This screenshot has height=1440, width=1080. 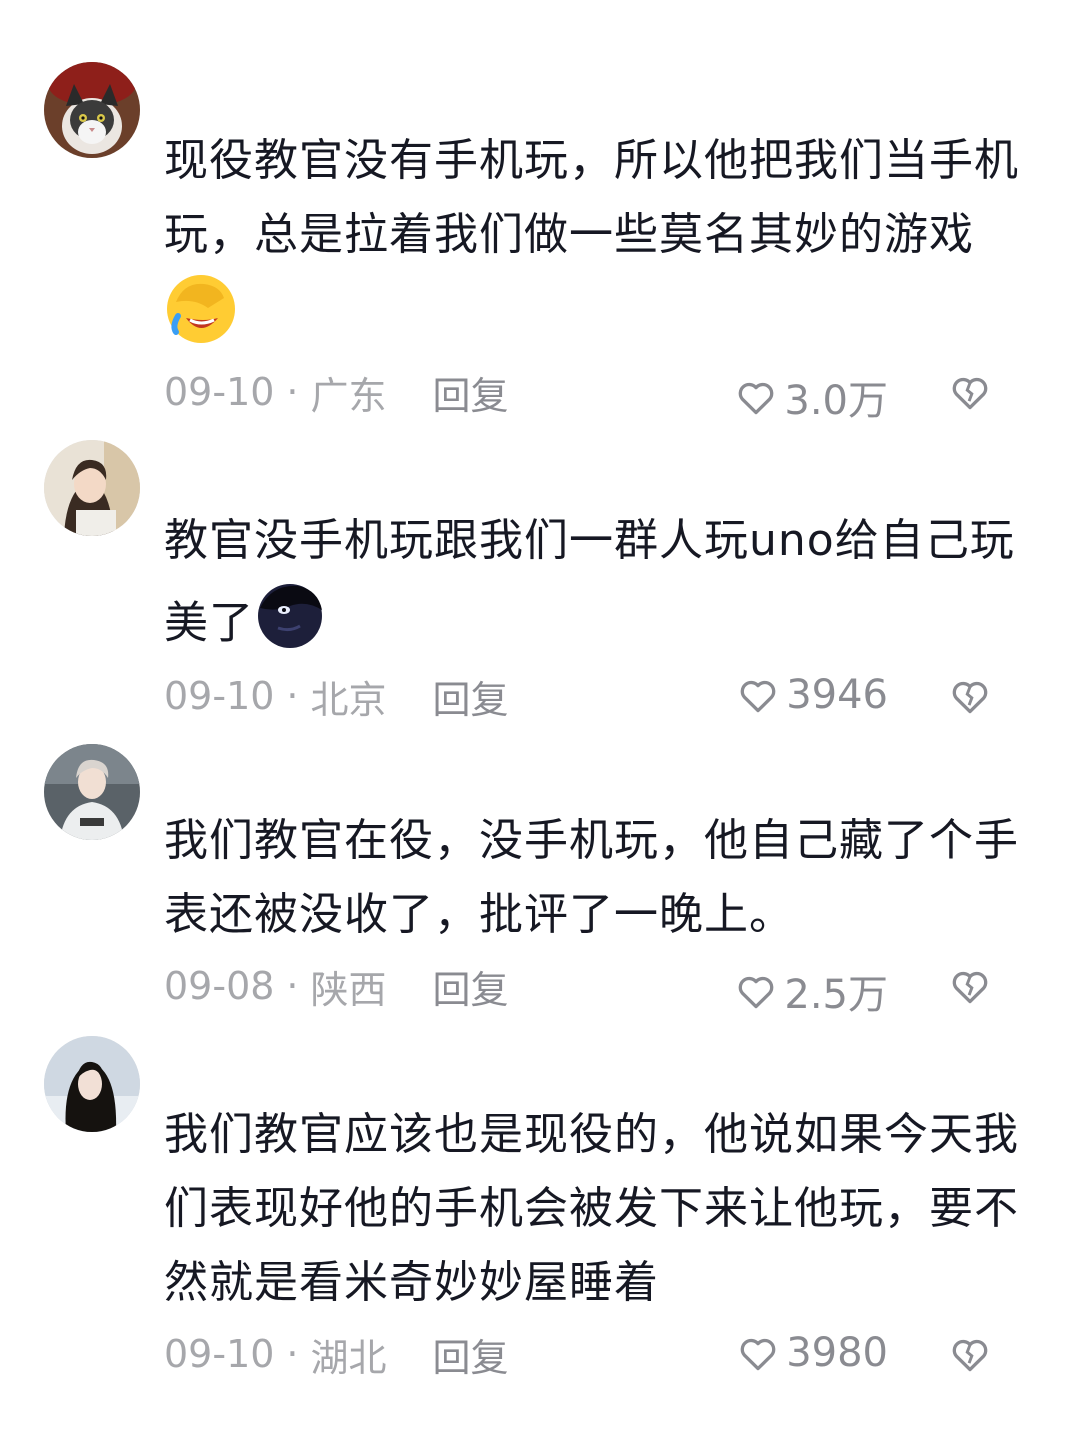 What do you see at coordinates (837, 1353) in the screenshot?
I see `like-count: 3980` at bounding box center [837, 1353].